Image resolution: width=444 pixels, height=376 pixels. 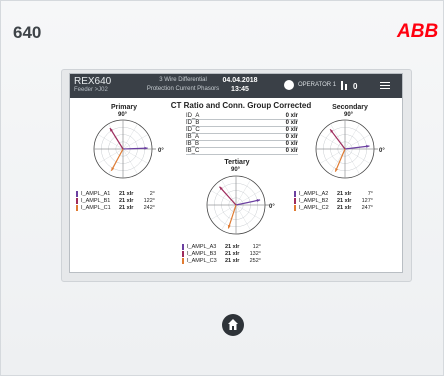 What do you see at coordinates (124, 107) in the screenshot?
I see `primary-title: Primary` at bounding box center [124, 107].